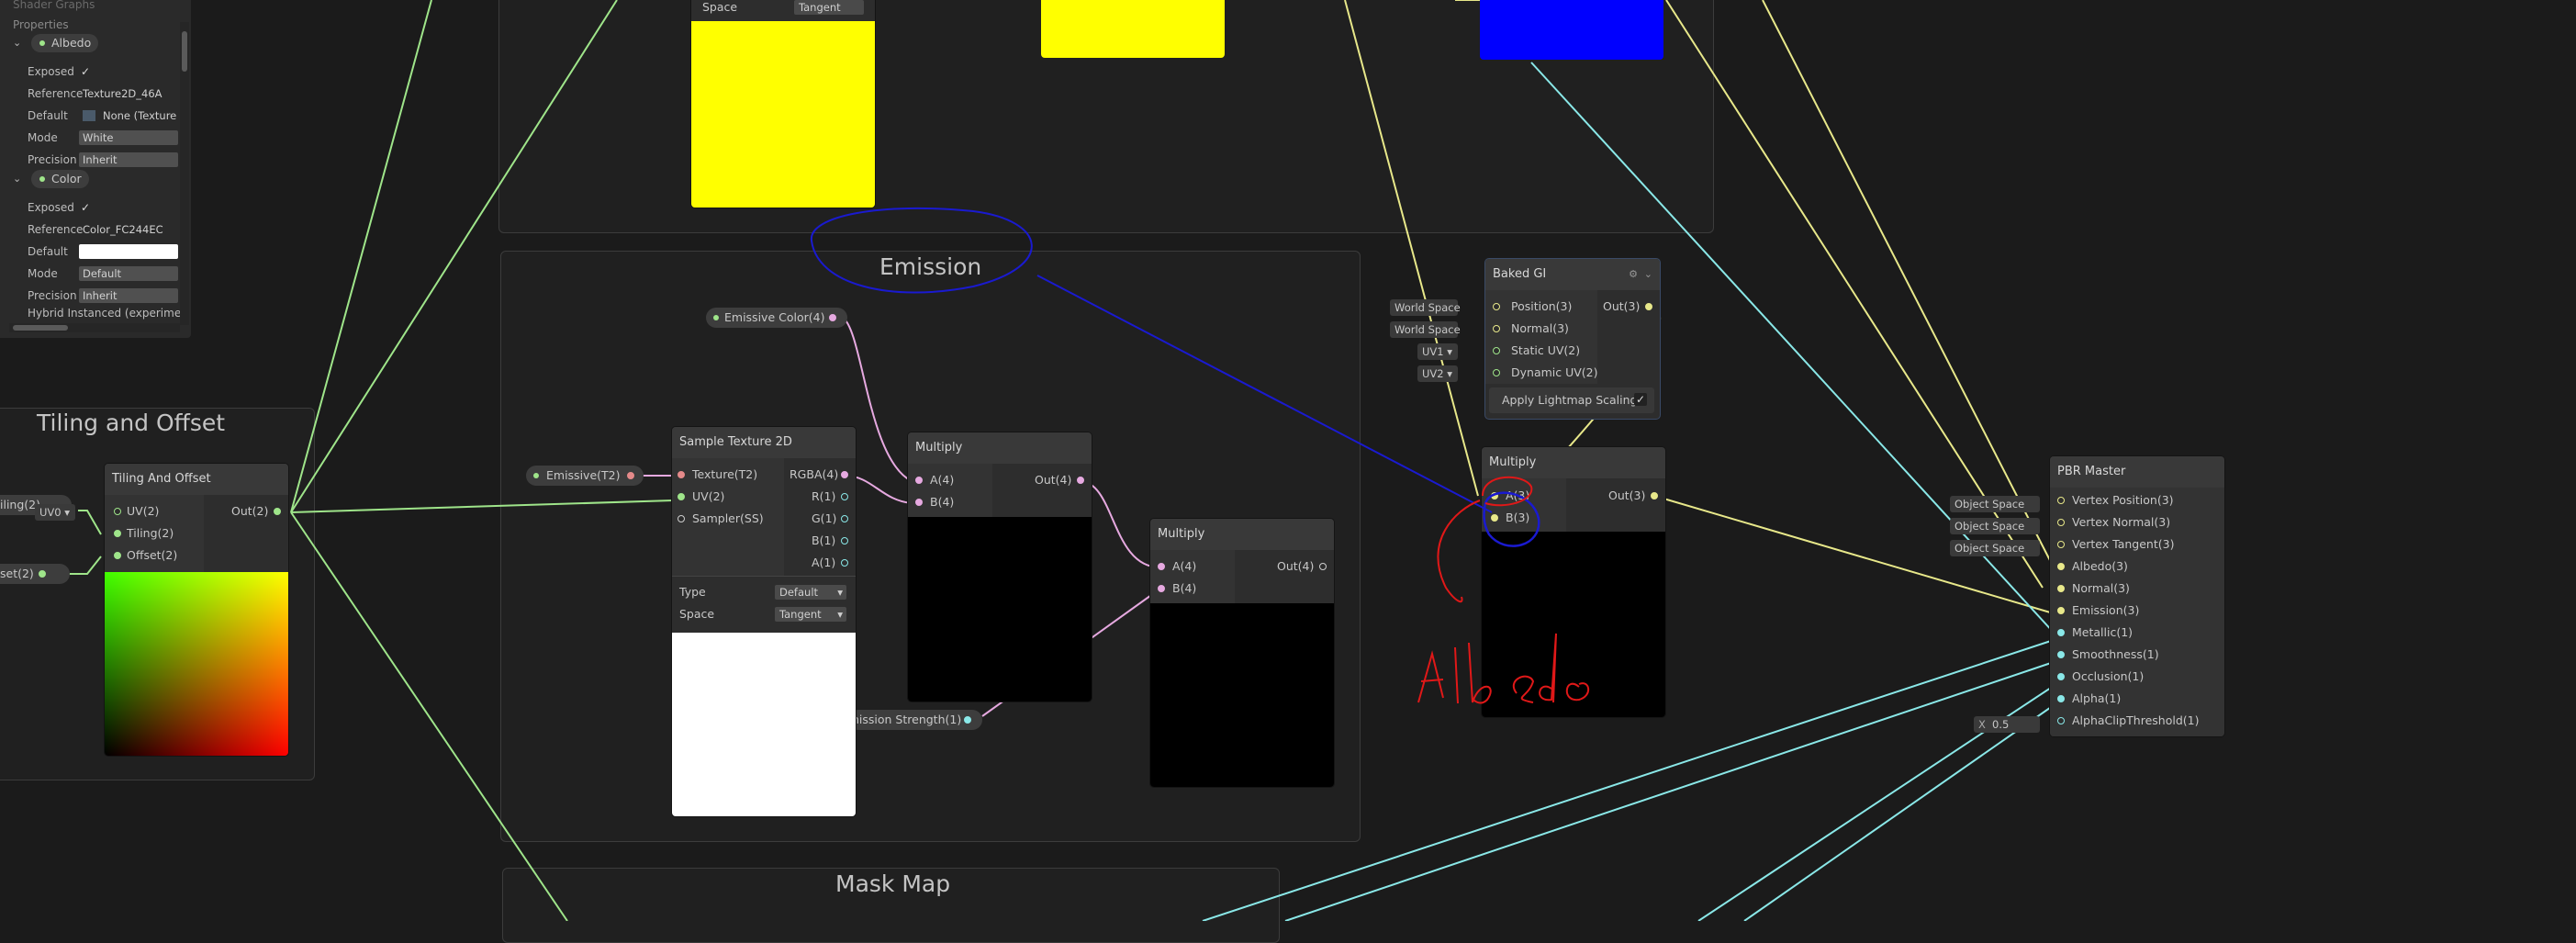 The width and height of the screenshot is (2576, 943). I want to click on annotation-red-curve, so click(1459, 552).